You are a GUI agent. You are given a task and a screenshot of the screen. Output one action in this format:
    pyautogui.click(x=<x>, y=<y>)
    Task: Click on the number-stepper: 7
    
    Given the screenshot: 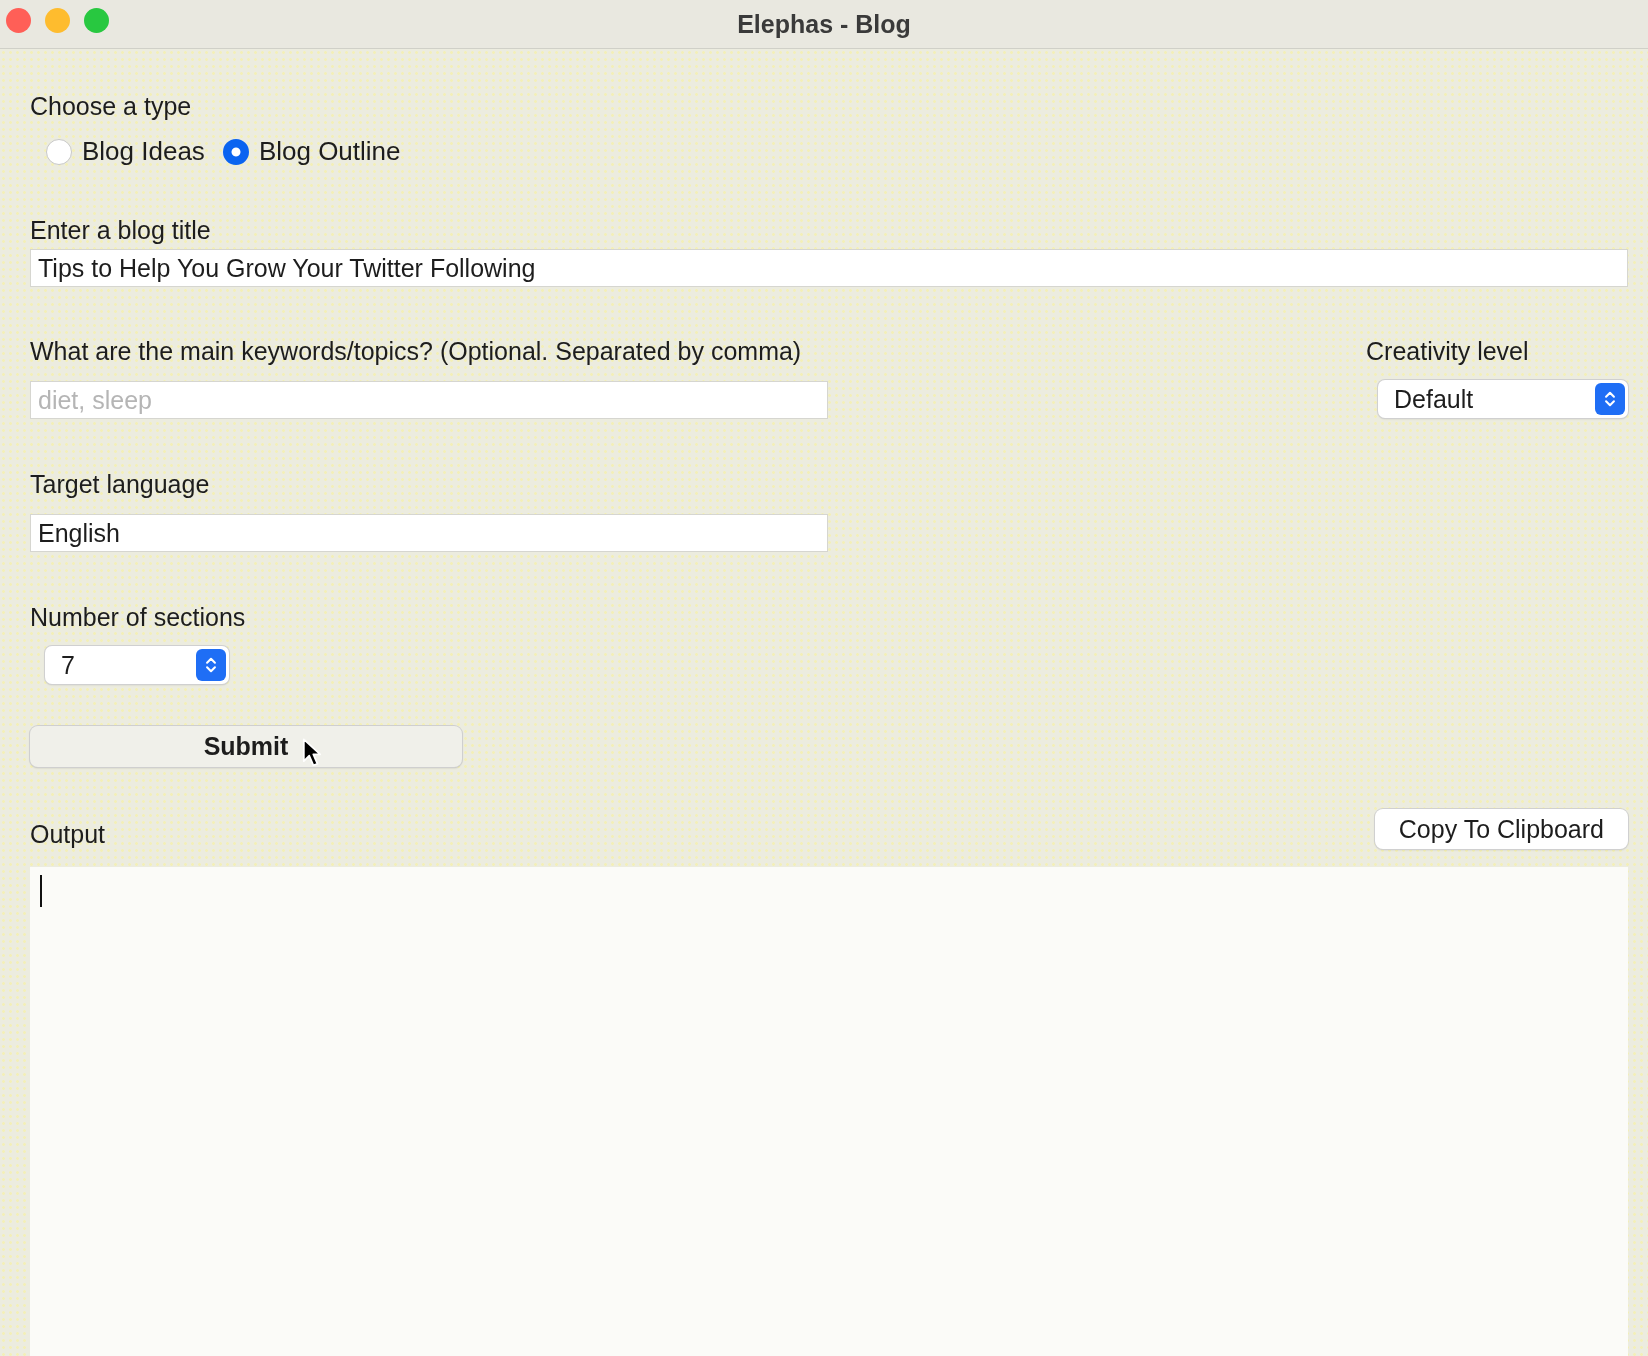 What is the action you would take?
    pyautogui.click(x=137, y=665)
    